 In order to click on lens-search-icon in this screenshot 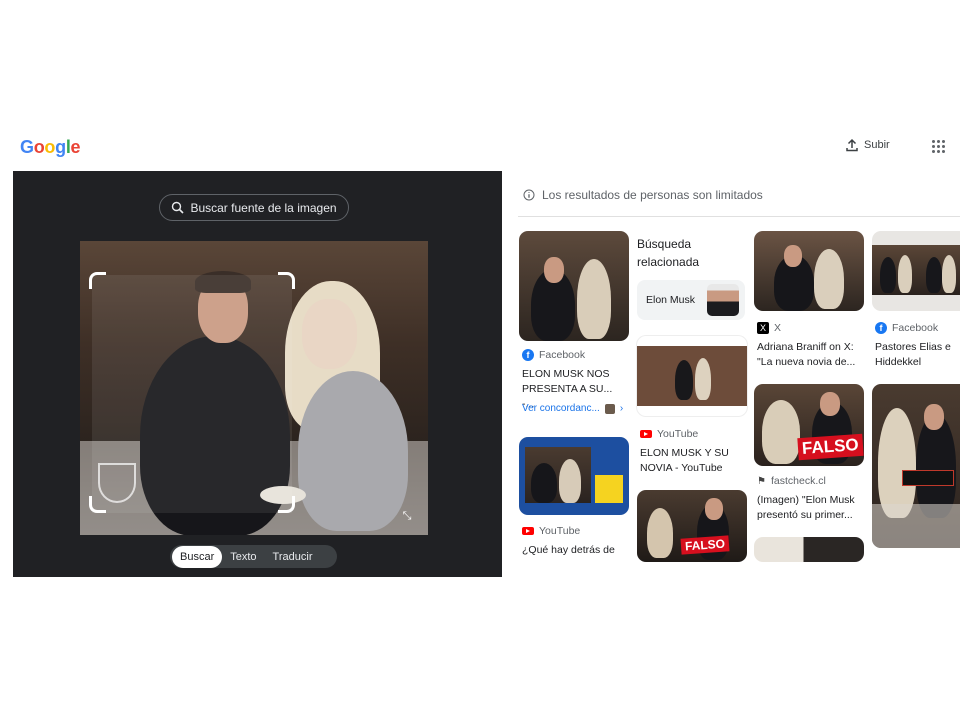, I will do `click(178, 207)`.